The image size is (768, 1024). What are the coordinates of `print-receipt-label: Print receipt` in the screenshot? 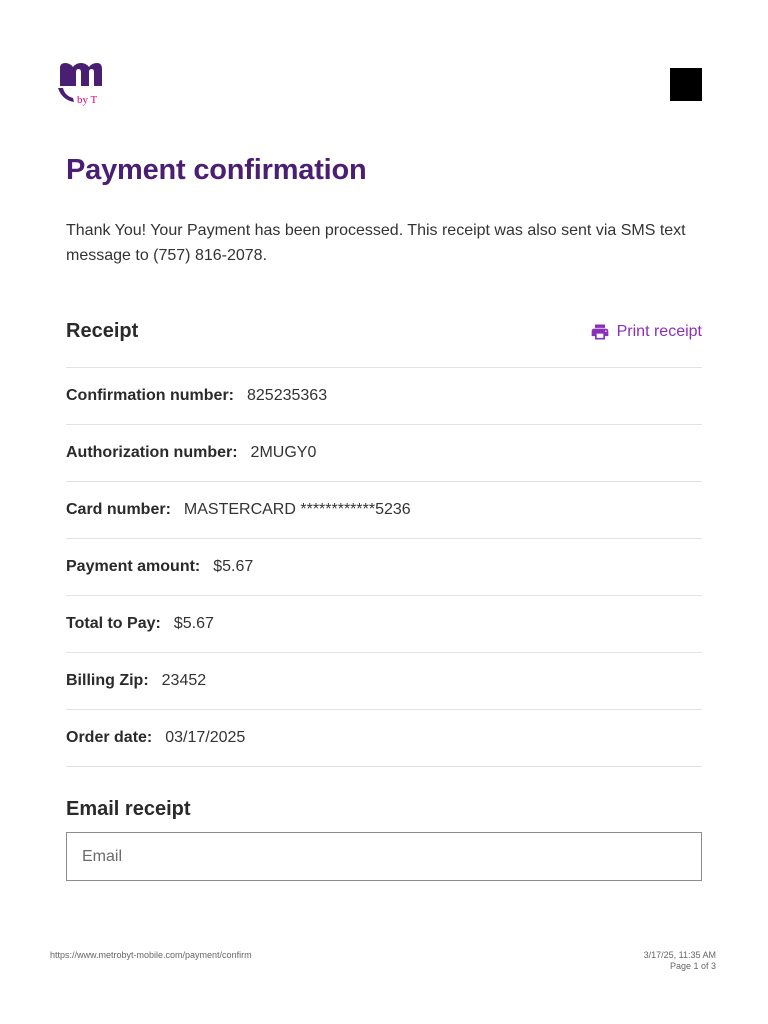 It's located at (659, 331).